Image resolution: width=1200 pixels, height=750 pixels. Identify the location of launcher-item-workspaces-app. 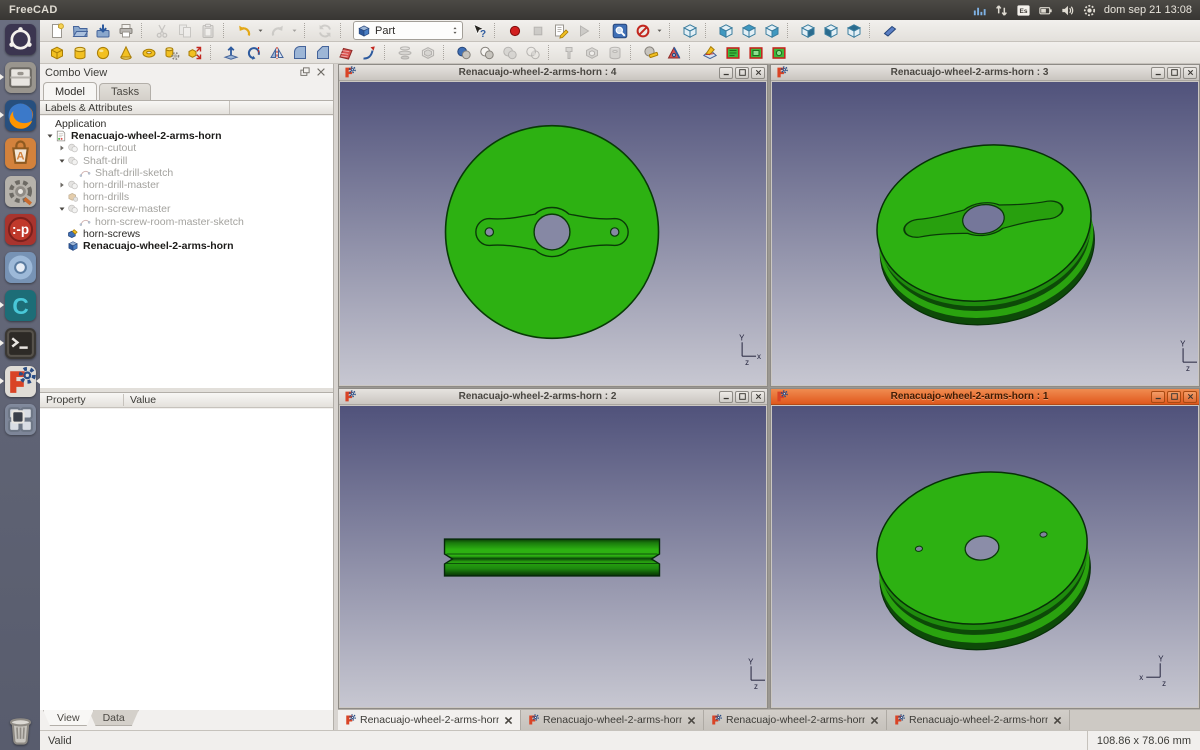
(20, 419).